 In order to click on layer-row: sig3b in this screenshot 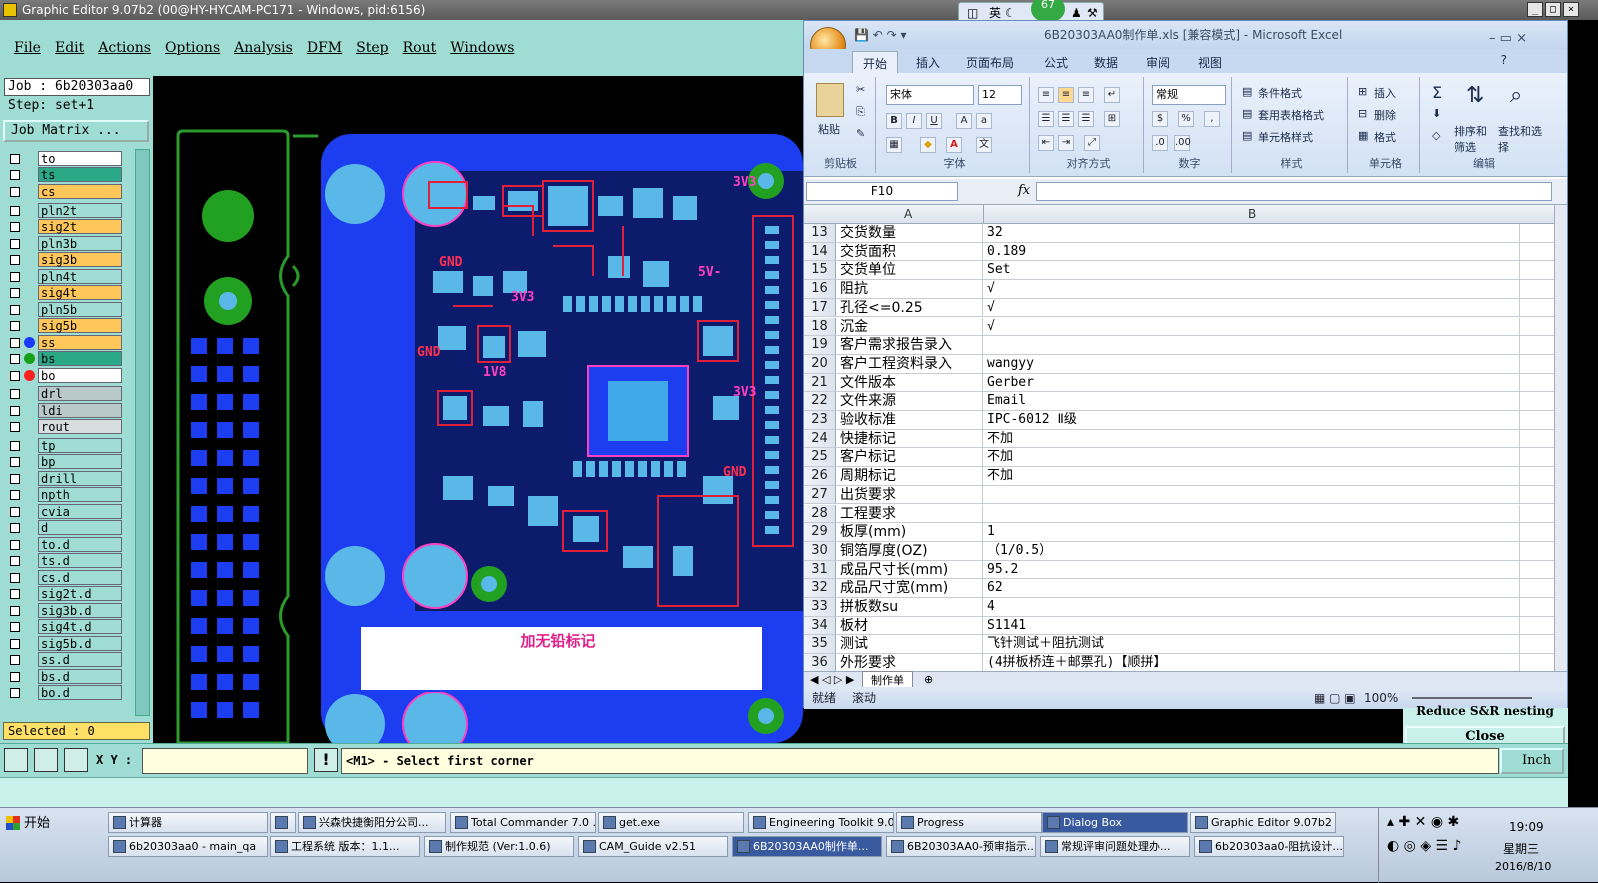, I will do `click(63, 260)`.